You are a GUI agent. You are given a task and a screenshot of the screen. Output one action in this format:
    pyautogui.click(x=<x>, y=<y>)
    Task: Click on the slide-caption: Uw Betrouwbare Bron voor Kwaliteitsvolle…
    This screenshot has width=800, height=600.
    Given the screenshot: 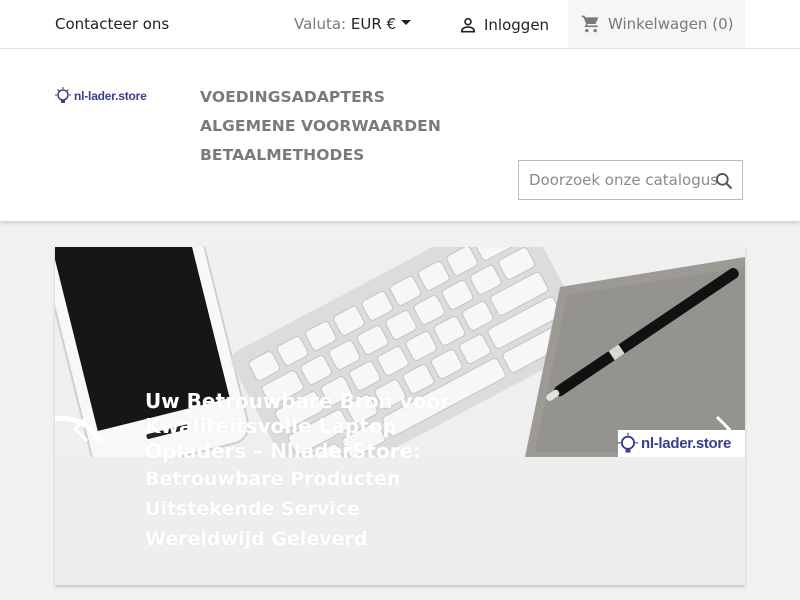 What is the action you would take?
    pyautogui.click(x=305, y=471)
    